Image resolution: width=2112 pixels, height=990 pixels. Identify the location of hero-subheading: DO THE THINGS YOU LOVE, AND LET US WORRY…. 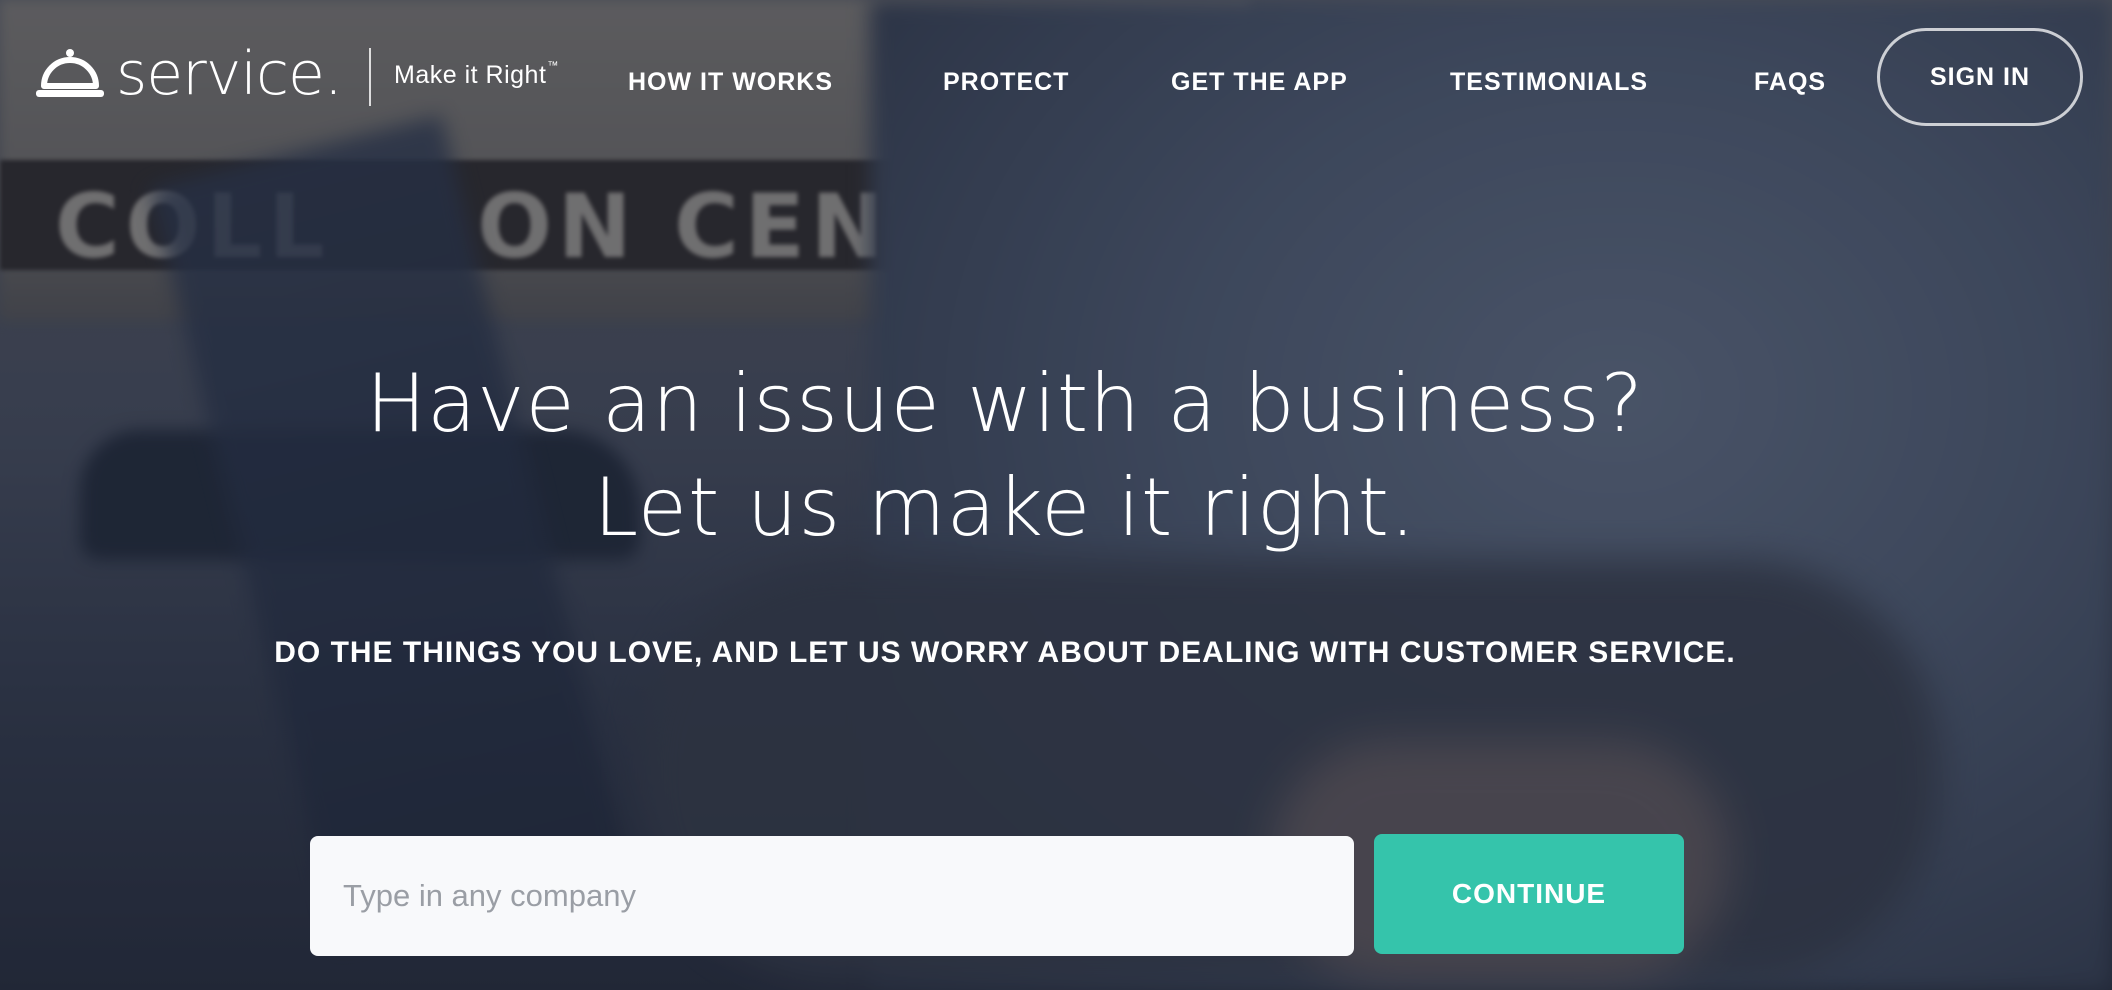
(1005, 652).